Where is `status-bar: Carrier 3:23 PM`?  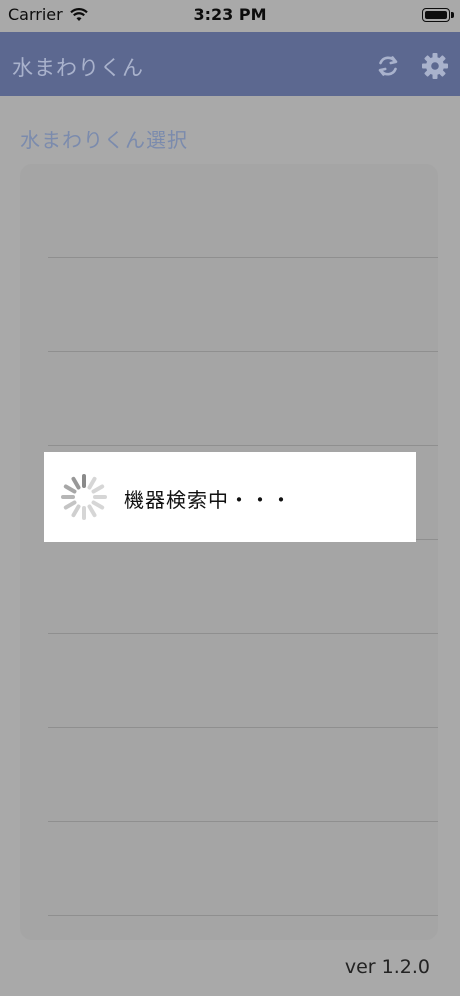 status-bar: Carrier 3:23 PM is located at coordinates (230, 16).